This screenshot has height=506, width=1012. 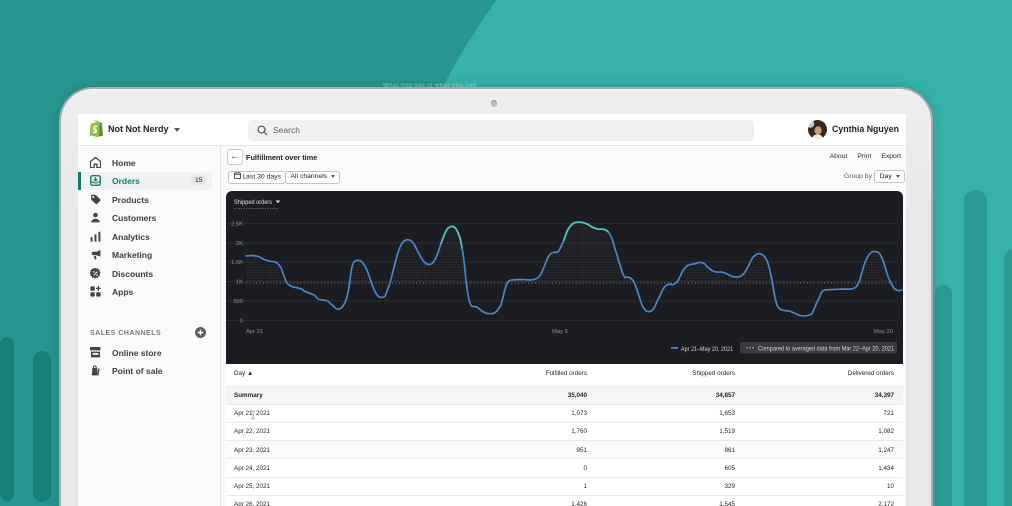 I want to click on svg-text: 0, so click(x=241, y=322).